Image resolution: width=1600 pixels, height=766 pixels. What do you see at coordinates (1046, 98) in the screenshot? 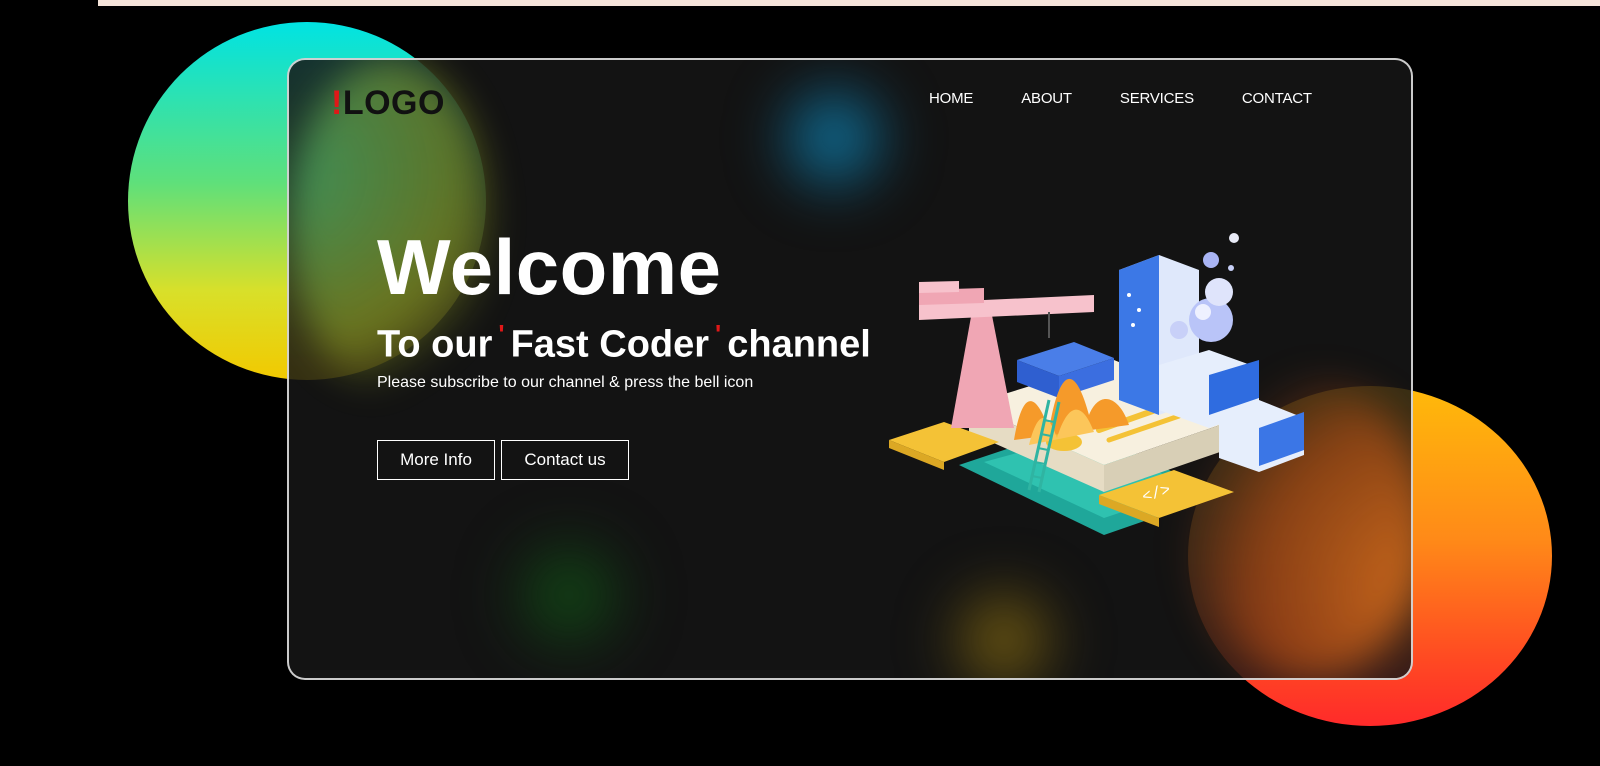
I see `nav-about: ABOUT` at bounding box center [1046, 98].